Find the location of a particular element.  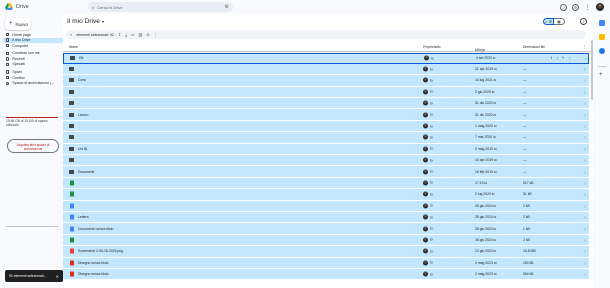

search-input: Cerca in Drive is located at coordinates (109, 7).